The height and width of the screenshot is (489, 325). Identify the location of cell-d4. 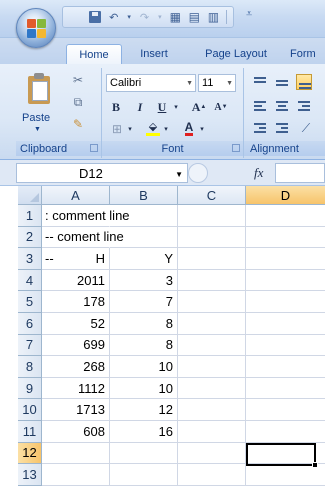
(285, 281).